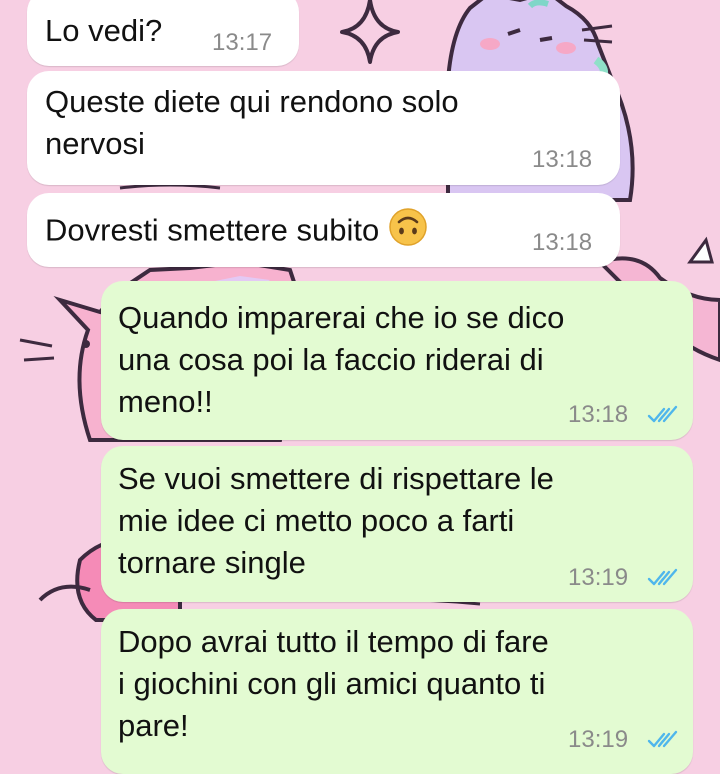  Describe the element at coordinates (104, 30) in the screenshot. I see `message-text: Lo vedi?` at that location.